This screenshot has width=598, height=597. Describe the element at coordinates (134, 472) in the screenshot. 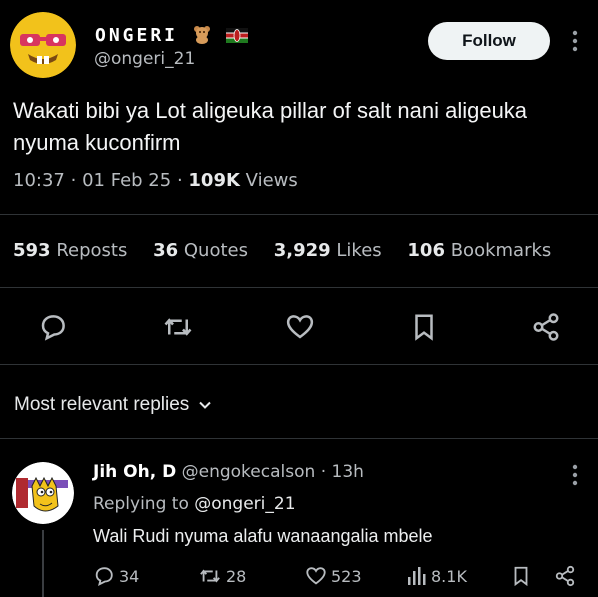

I see `reply-author-name: Jih Oh, D` at that location.